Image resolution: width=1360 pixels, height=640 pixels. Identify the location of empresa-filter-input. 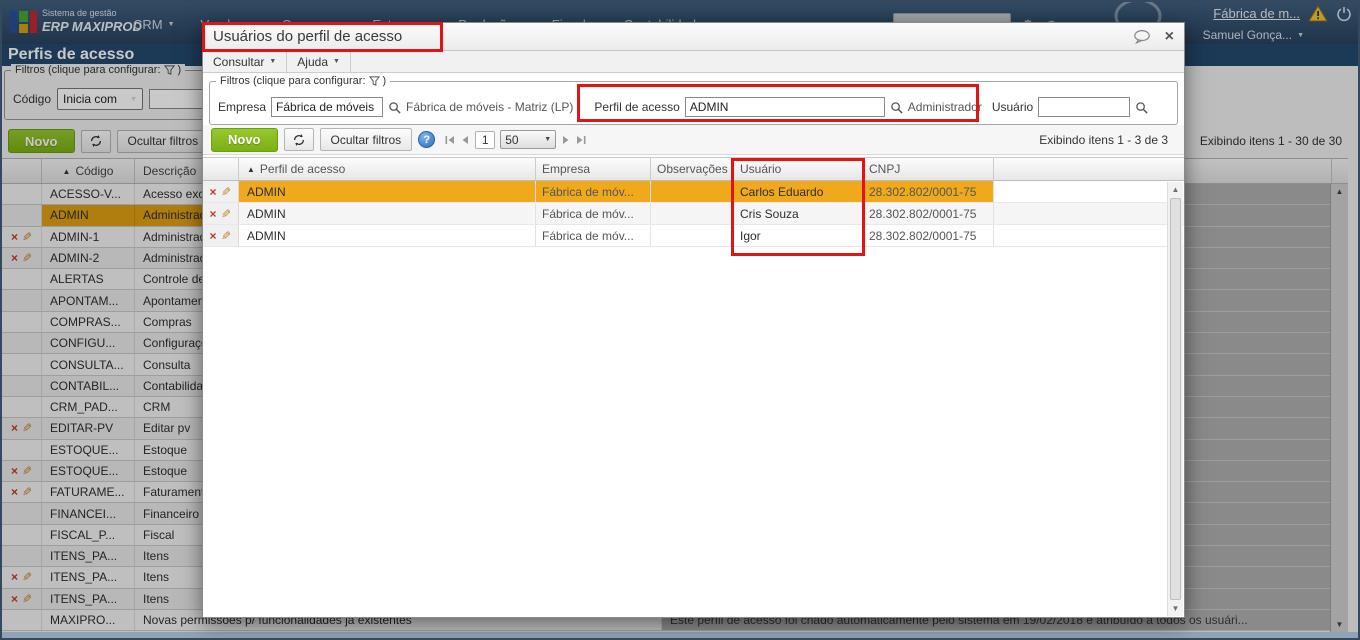
(327, 107).